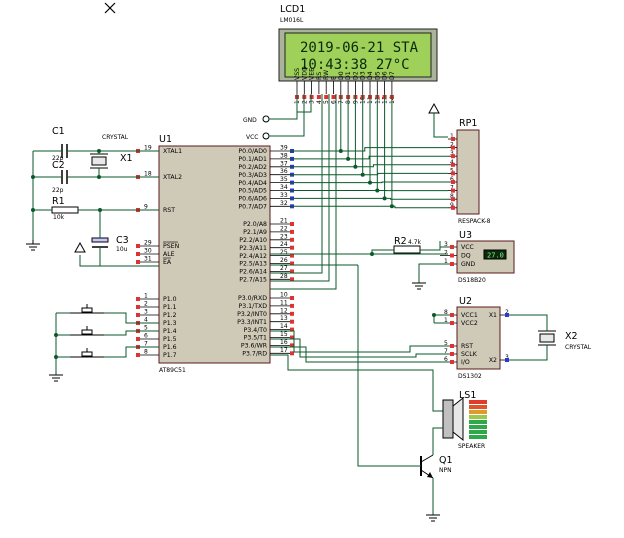  I want to click on mcu-pin-number: 5, so click(146, 328).